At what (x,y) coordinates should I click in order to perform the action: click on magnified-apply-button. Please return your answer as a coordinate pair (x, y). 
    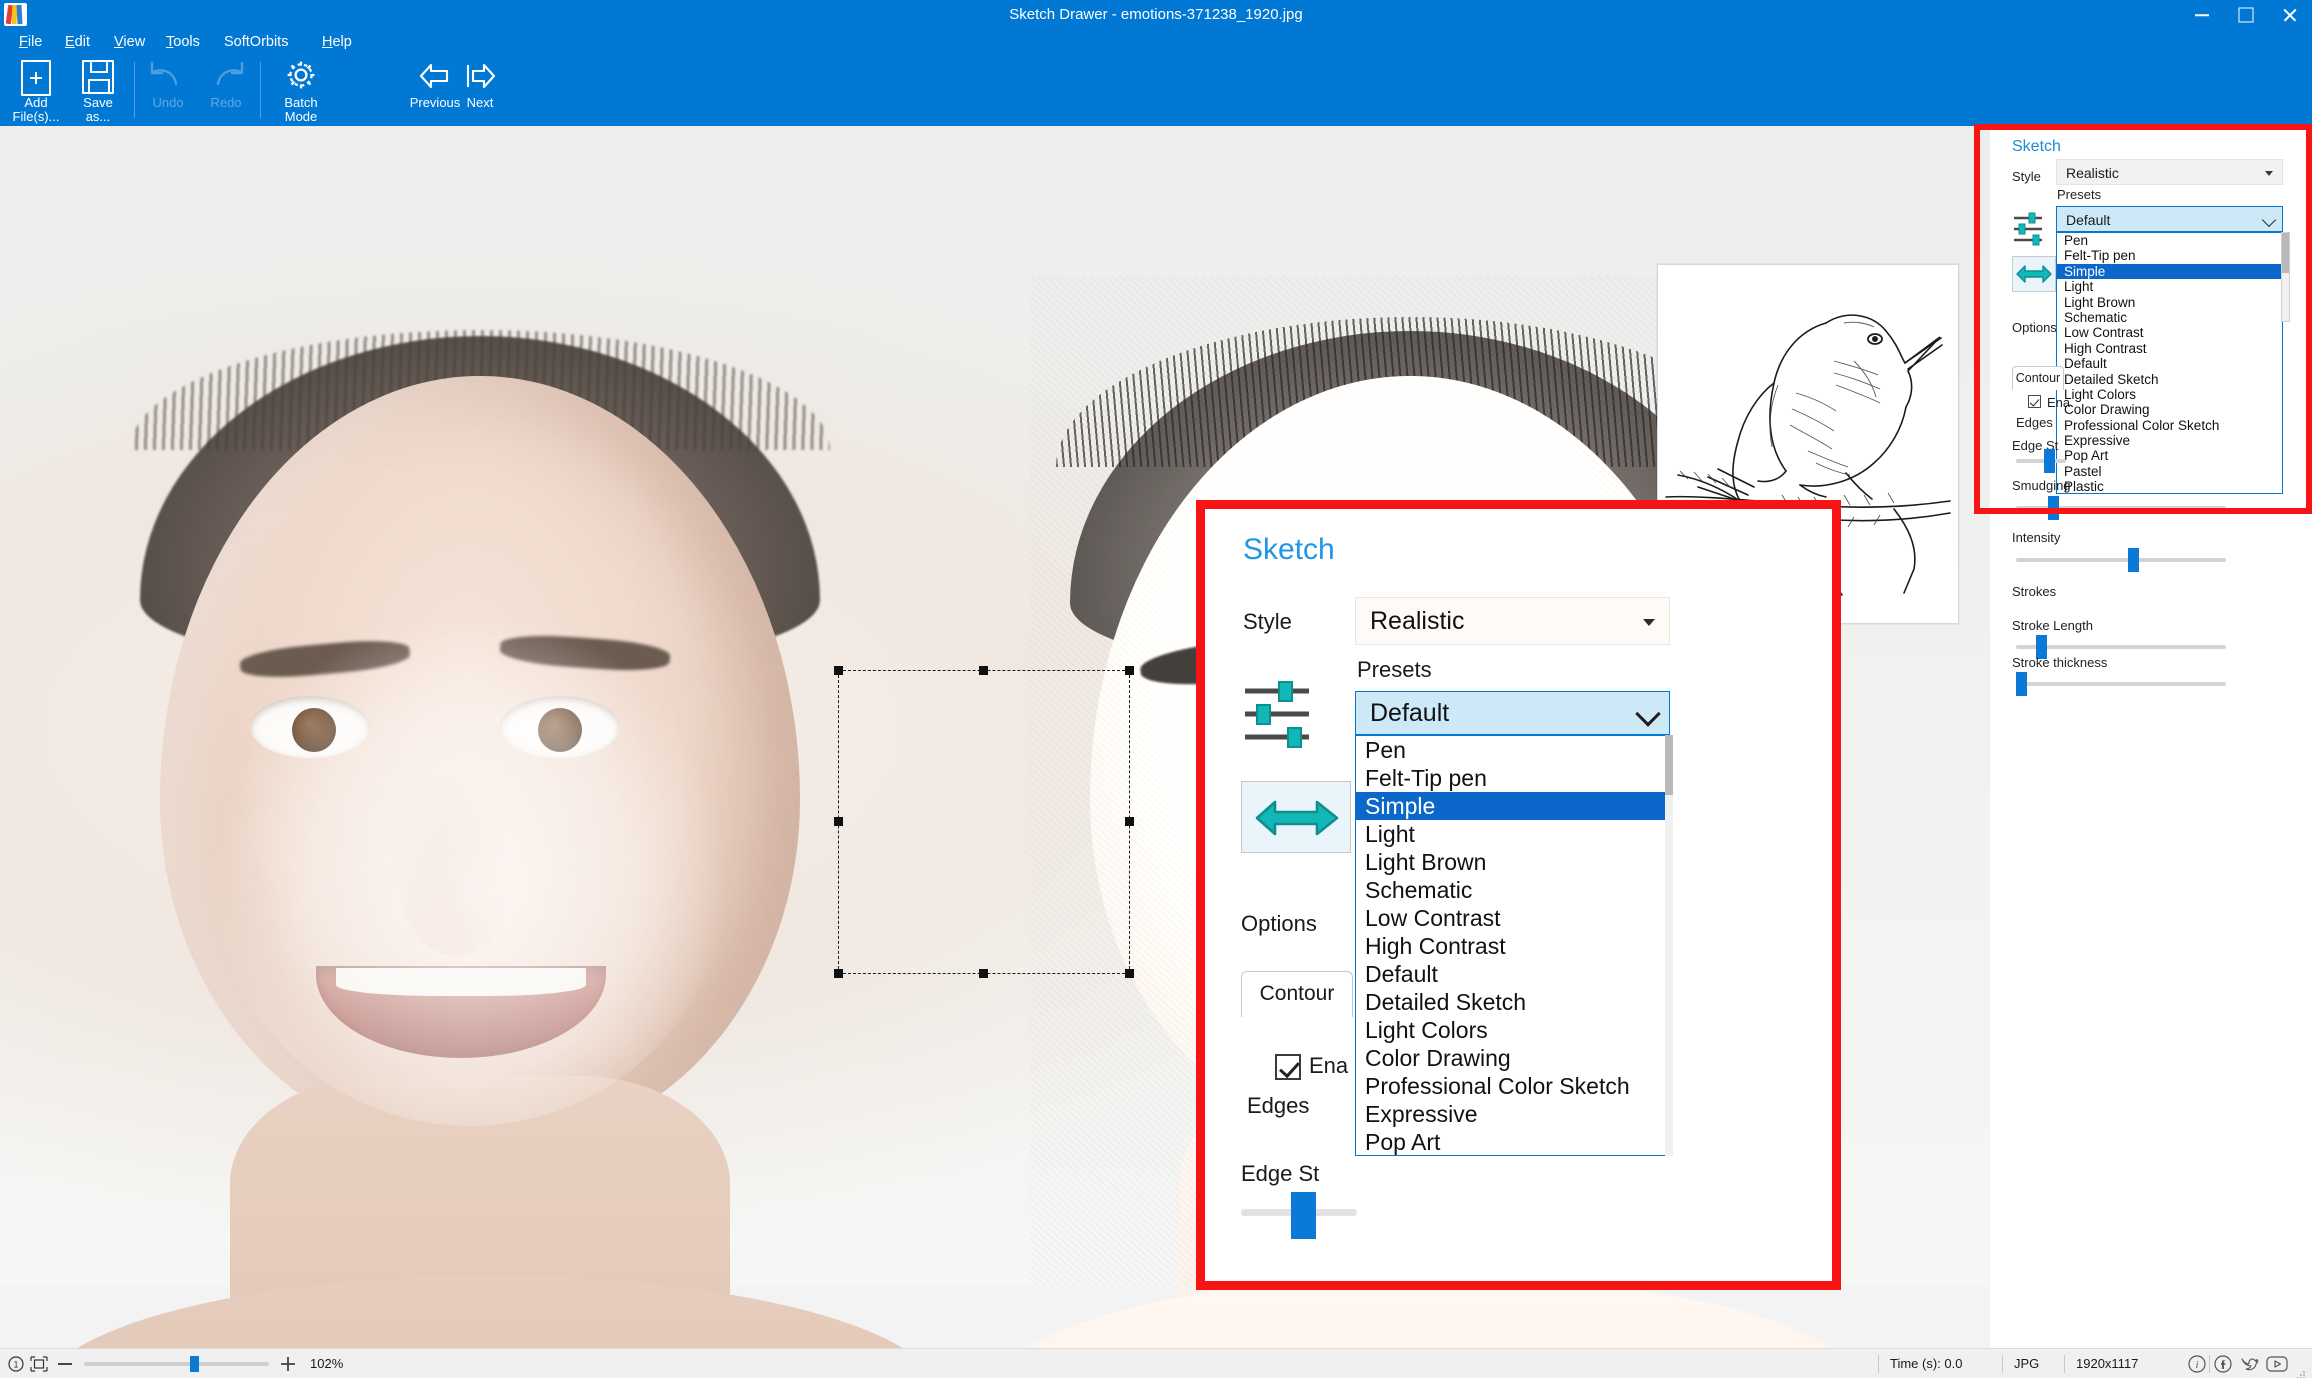
    Looking at the image, I should click on (1296, 817).